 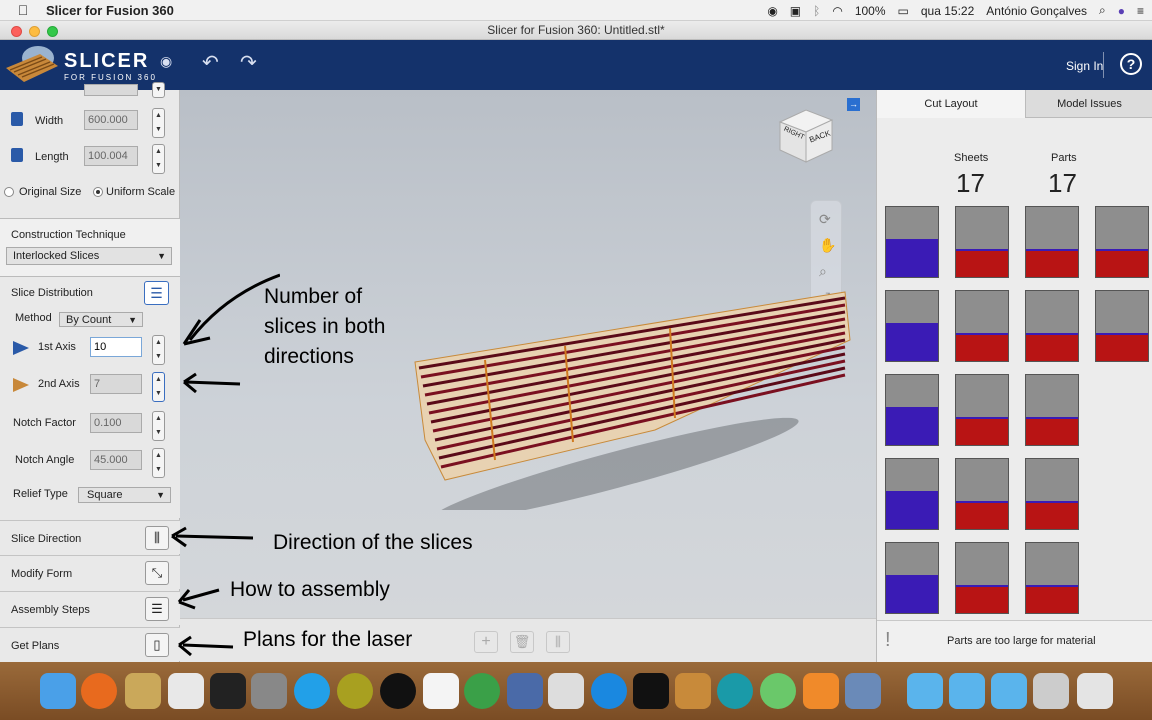 I want to click on width-stepper: ▲ ▼, so click(x=158, y=123).